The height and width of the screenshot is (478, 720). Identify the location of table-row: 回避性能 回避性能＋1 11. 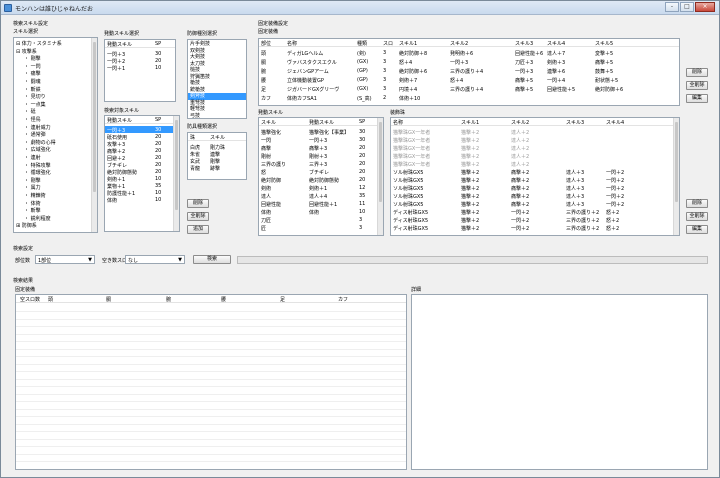
(318, 204).